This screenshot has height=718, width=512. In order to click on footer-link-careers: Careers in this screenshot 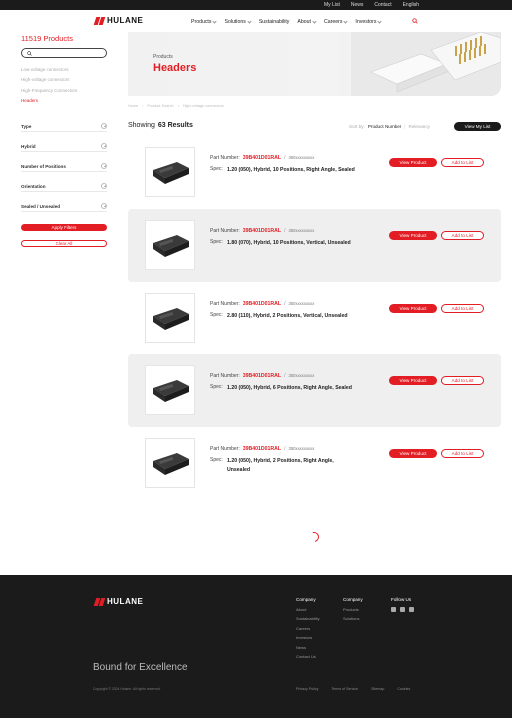, I will do `click(308, 630)`.